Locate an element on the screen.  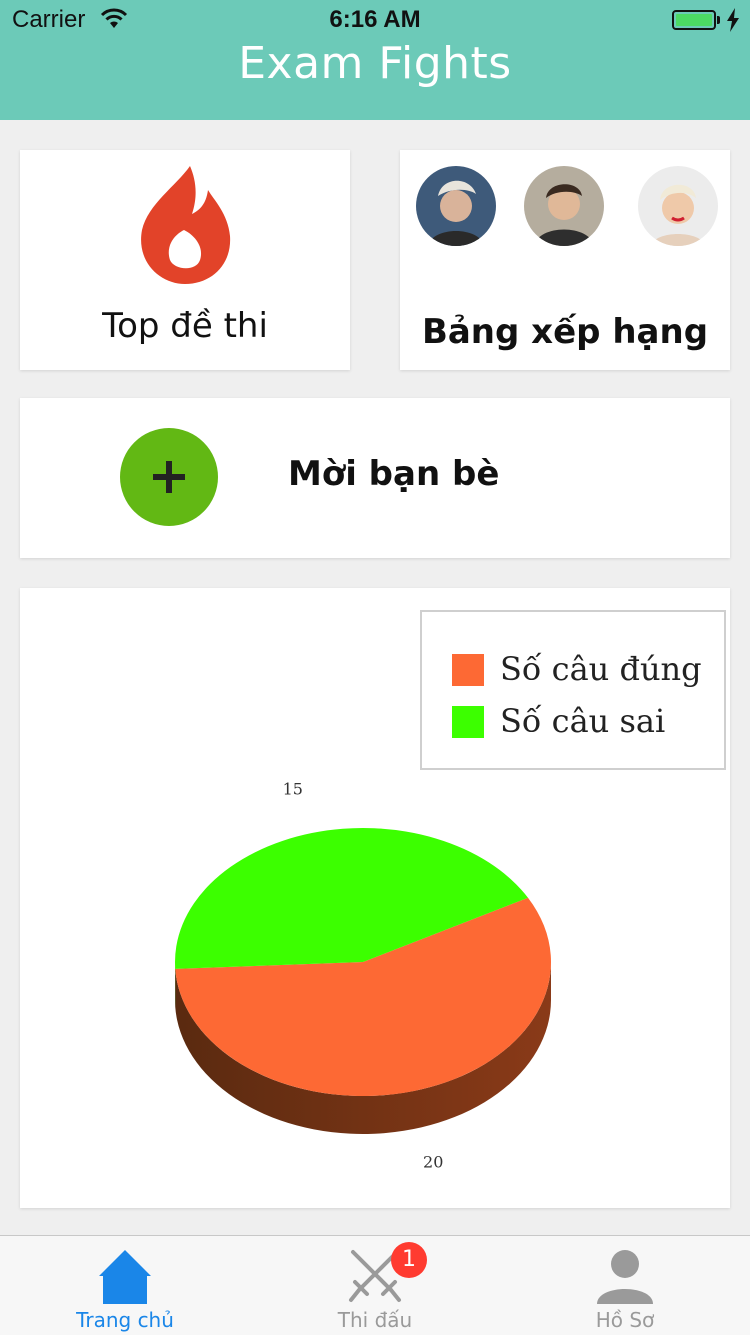
pie-data-label: 15 is located at coordinates (293, 789).